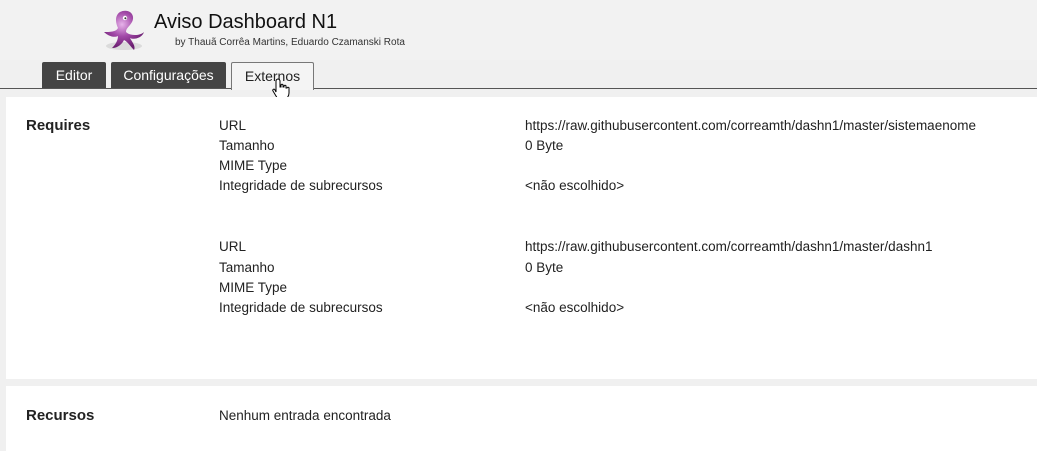 The height and width of the screenshot is (451, 1037). Describe the element at coordinates (521, 418) in the screenshot. I see `resources-panel: Recursos Nenhum entrada encontrada` at that location.